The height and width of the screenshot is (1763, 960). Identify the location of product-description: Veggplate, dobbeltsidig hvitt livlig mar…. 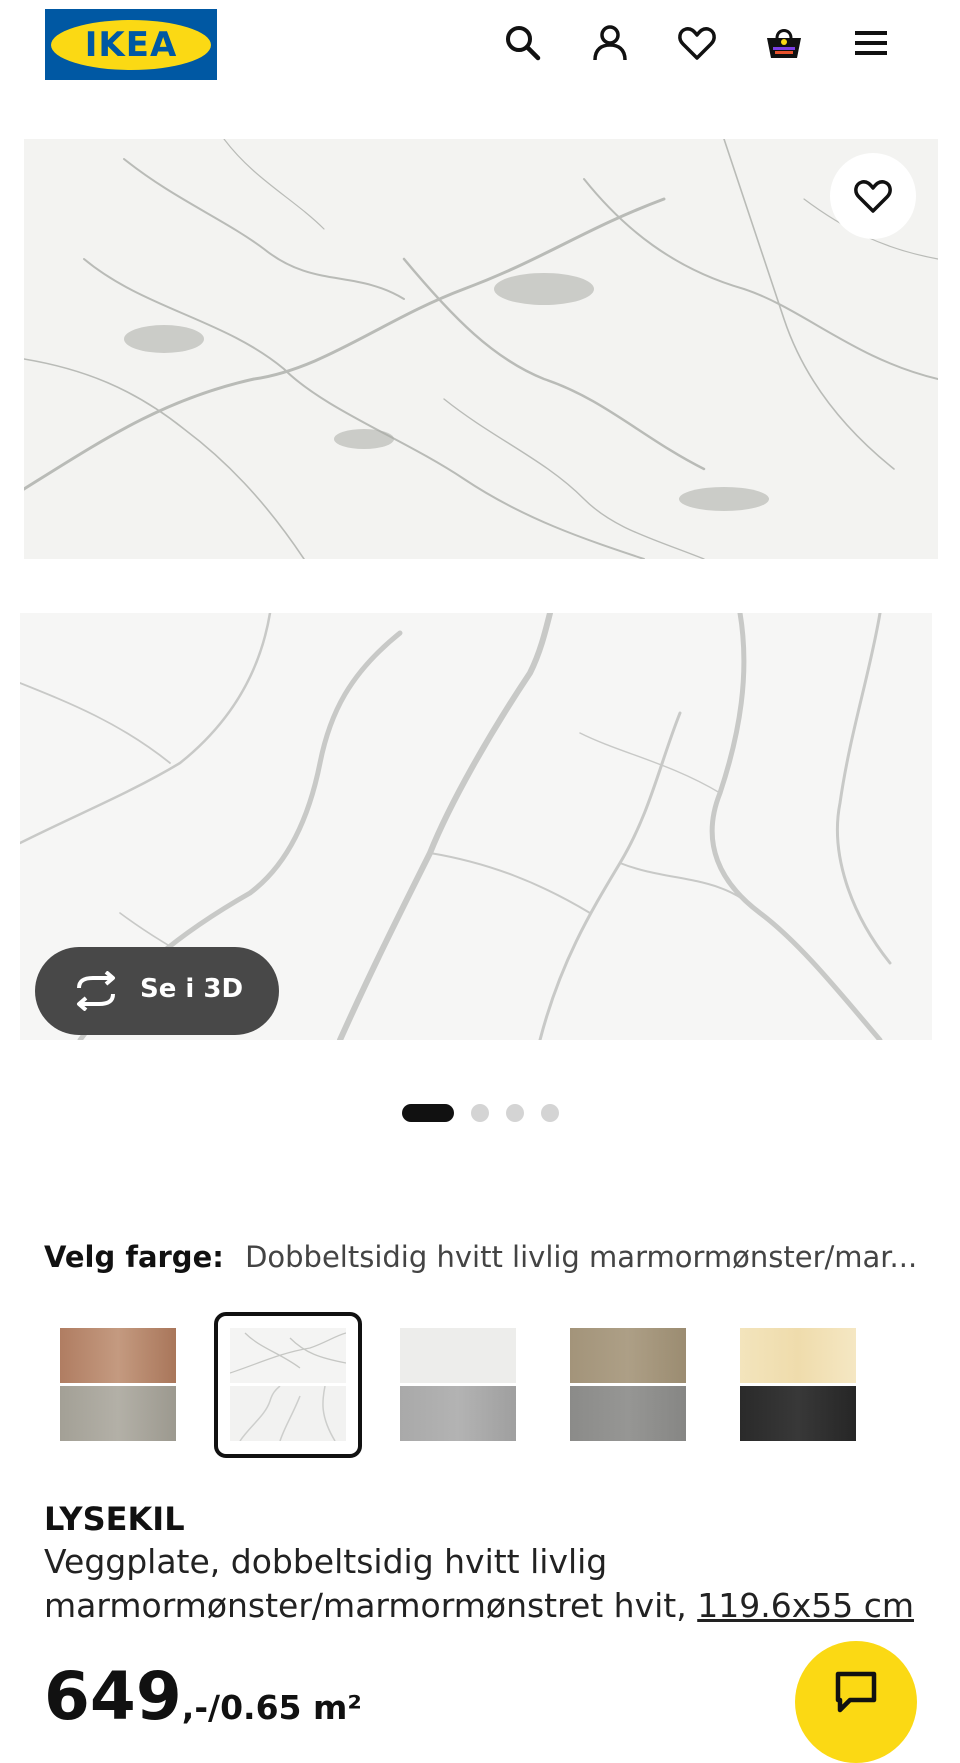
(479, 1584).